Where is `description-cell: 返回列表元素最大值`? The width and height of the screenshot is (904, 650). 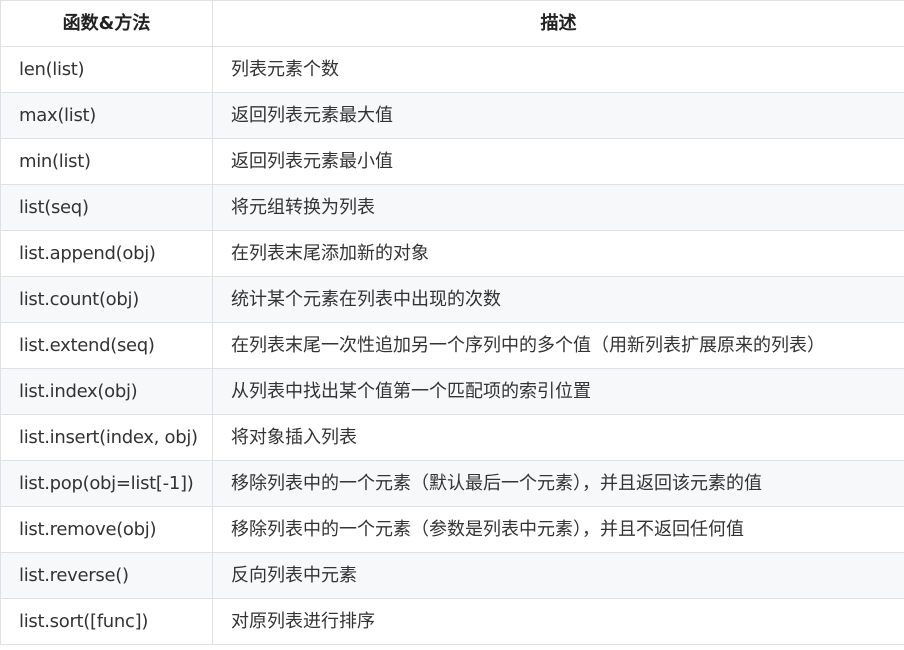 description-cell: 返回列表元素最大值 is located at coordinates (558, 115).